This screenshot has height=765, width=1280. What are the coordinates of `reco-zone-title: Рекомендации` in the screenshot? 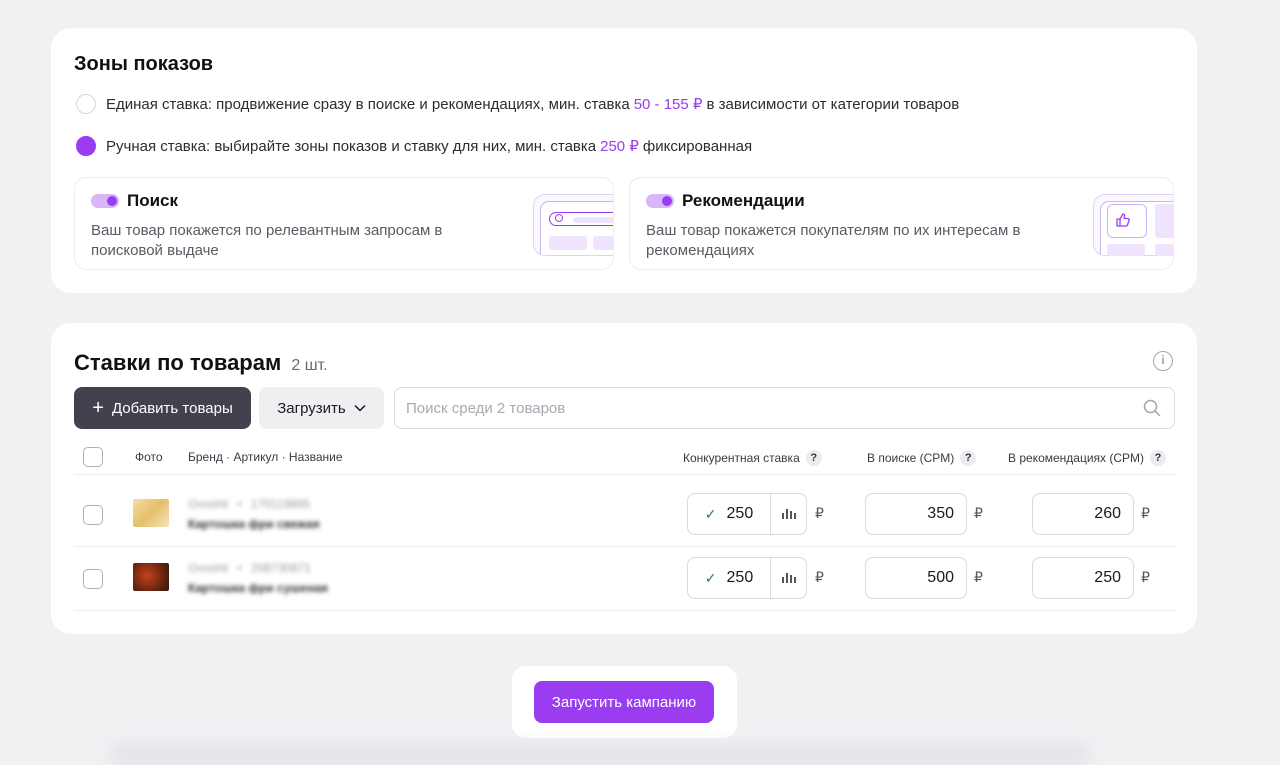 It's located at (743, 200).